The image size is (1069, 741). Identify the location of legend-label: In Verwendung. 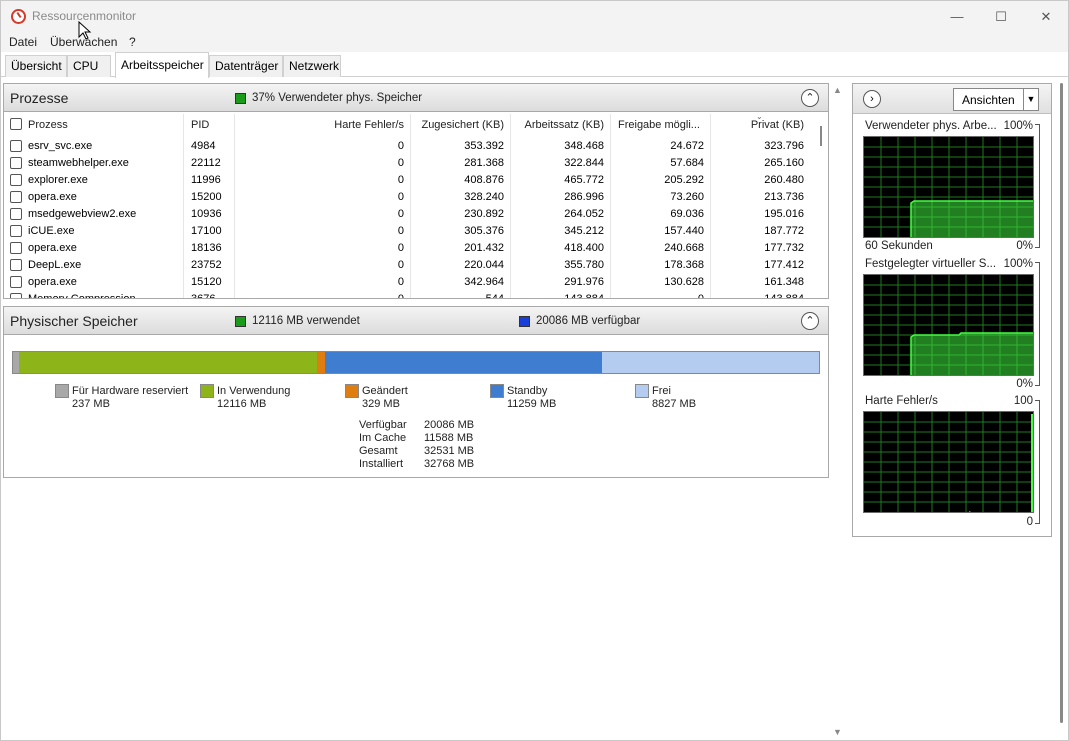
(254, 391).